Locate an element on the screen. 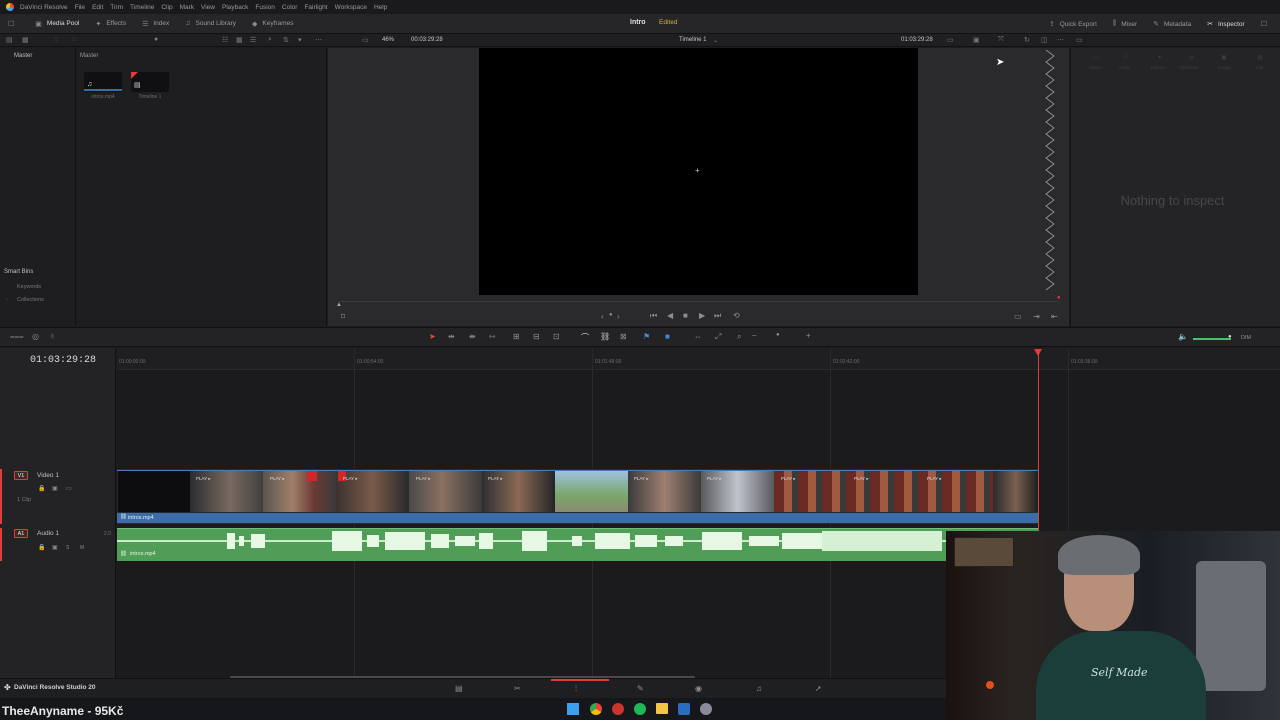  search-icon: ⌕ is located at coordinates (270, 40).